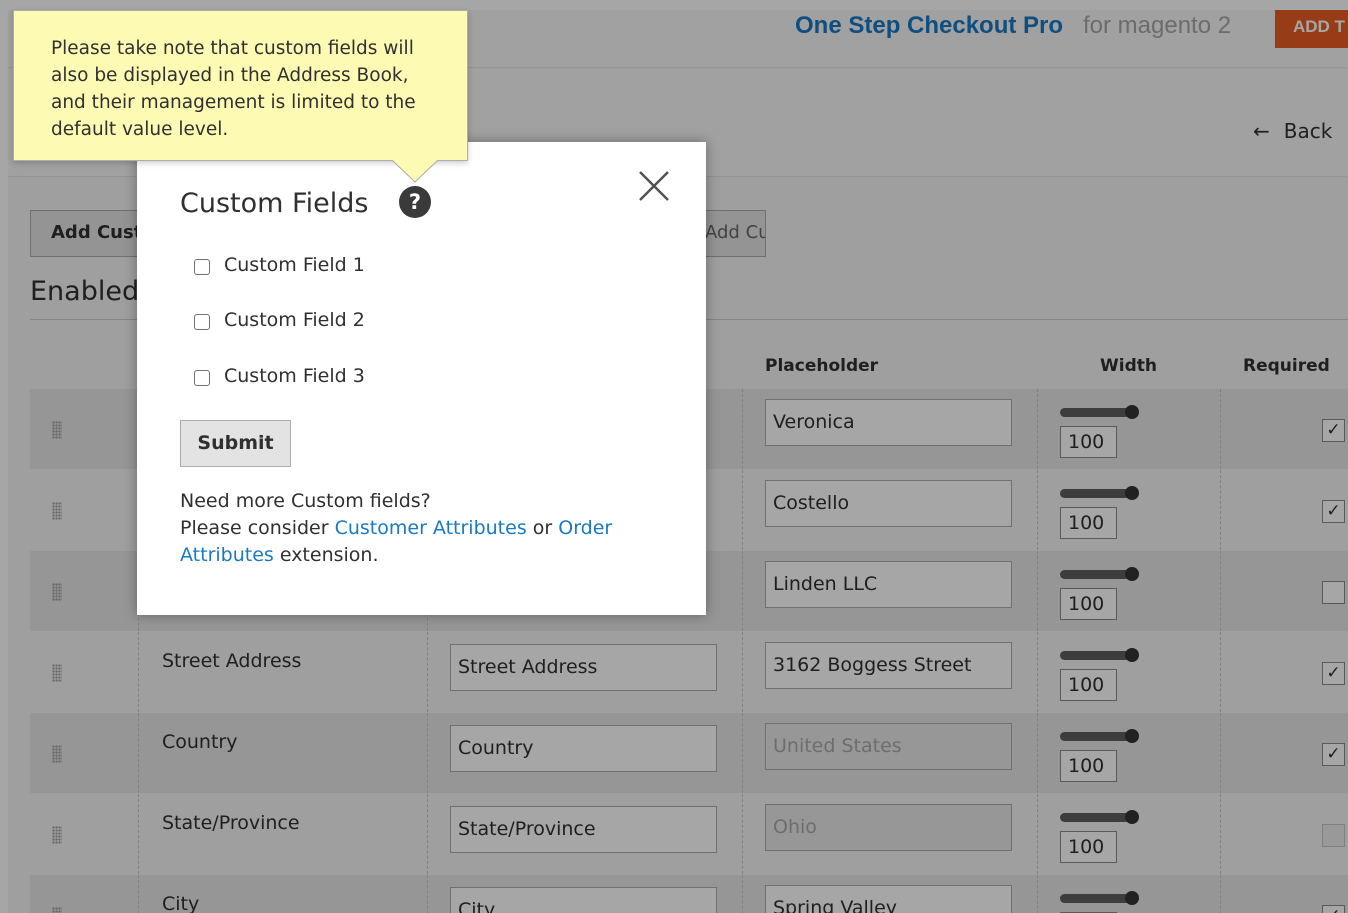  What do you see at coordinates (431, 528) in the screenshot?
I see `customer-attributes-link: Customer Attributes` at bounding box center [431, 528].